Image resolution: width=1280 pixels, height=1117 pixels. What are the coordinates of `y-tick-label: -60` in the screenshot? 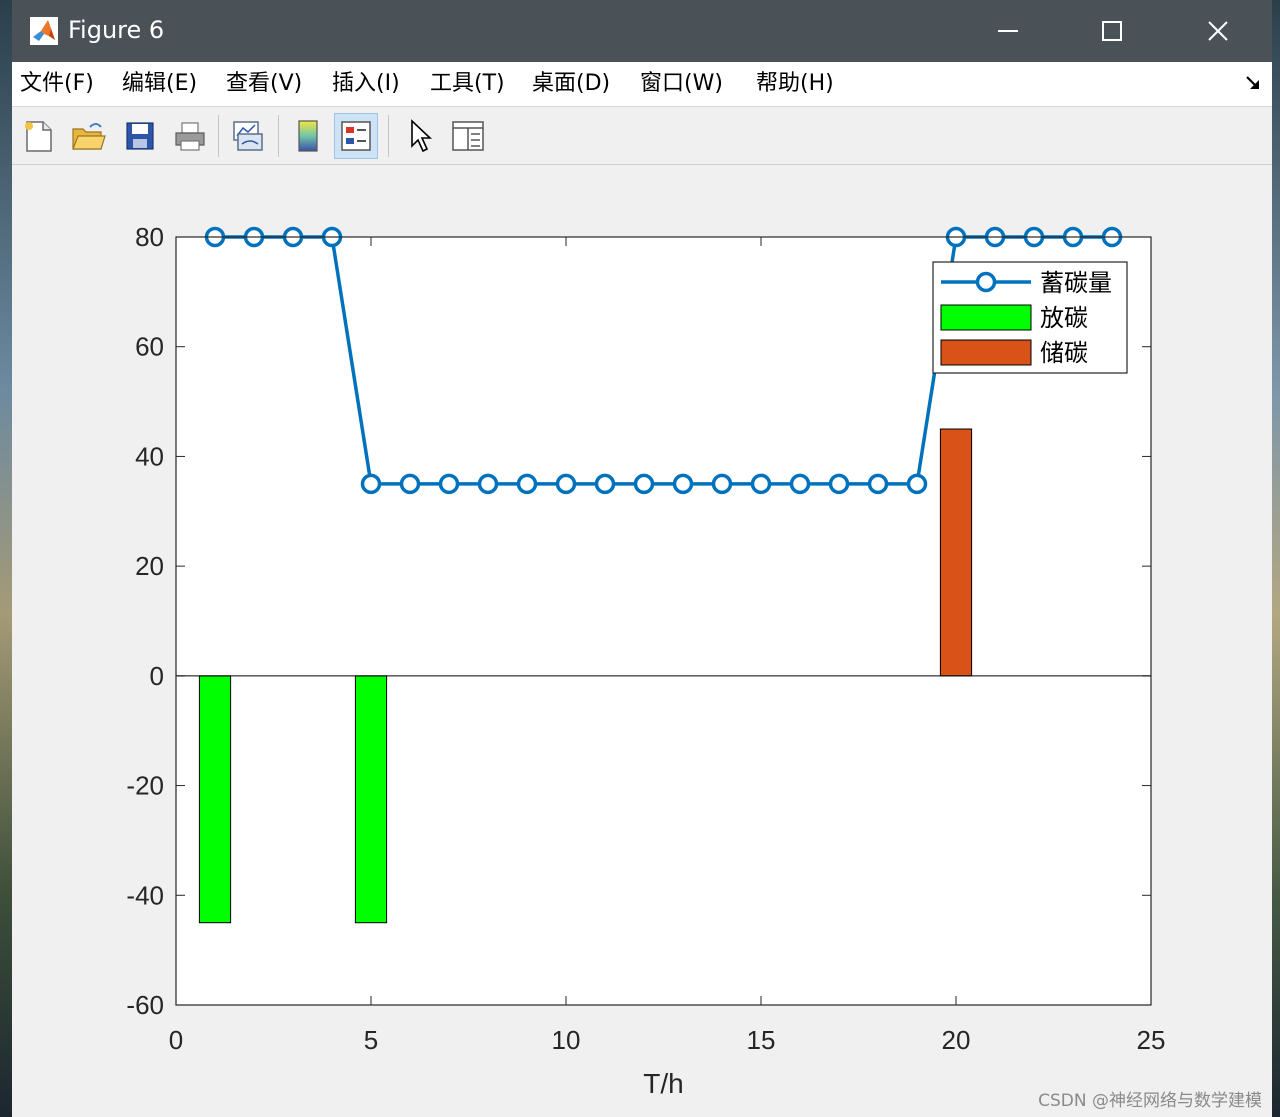 It's located at (145, 1005).